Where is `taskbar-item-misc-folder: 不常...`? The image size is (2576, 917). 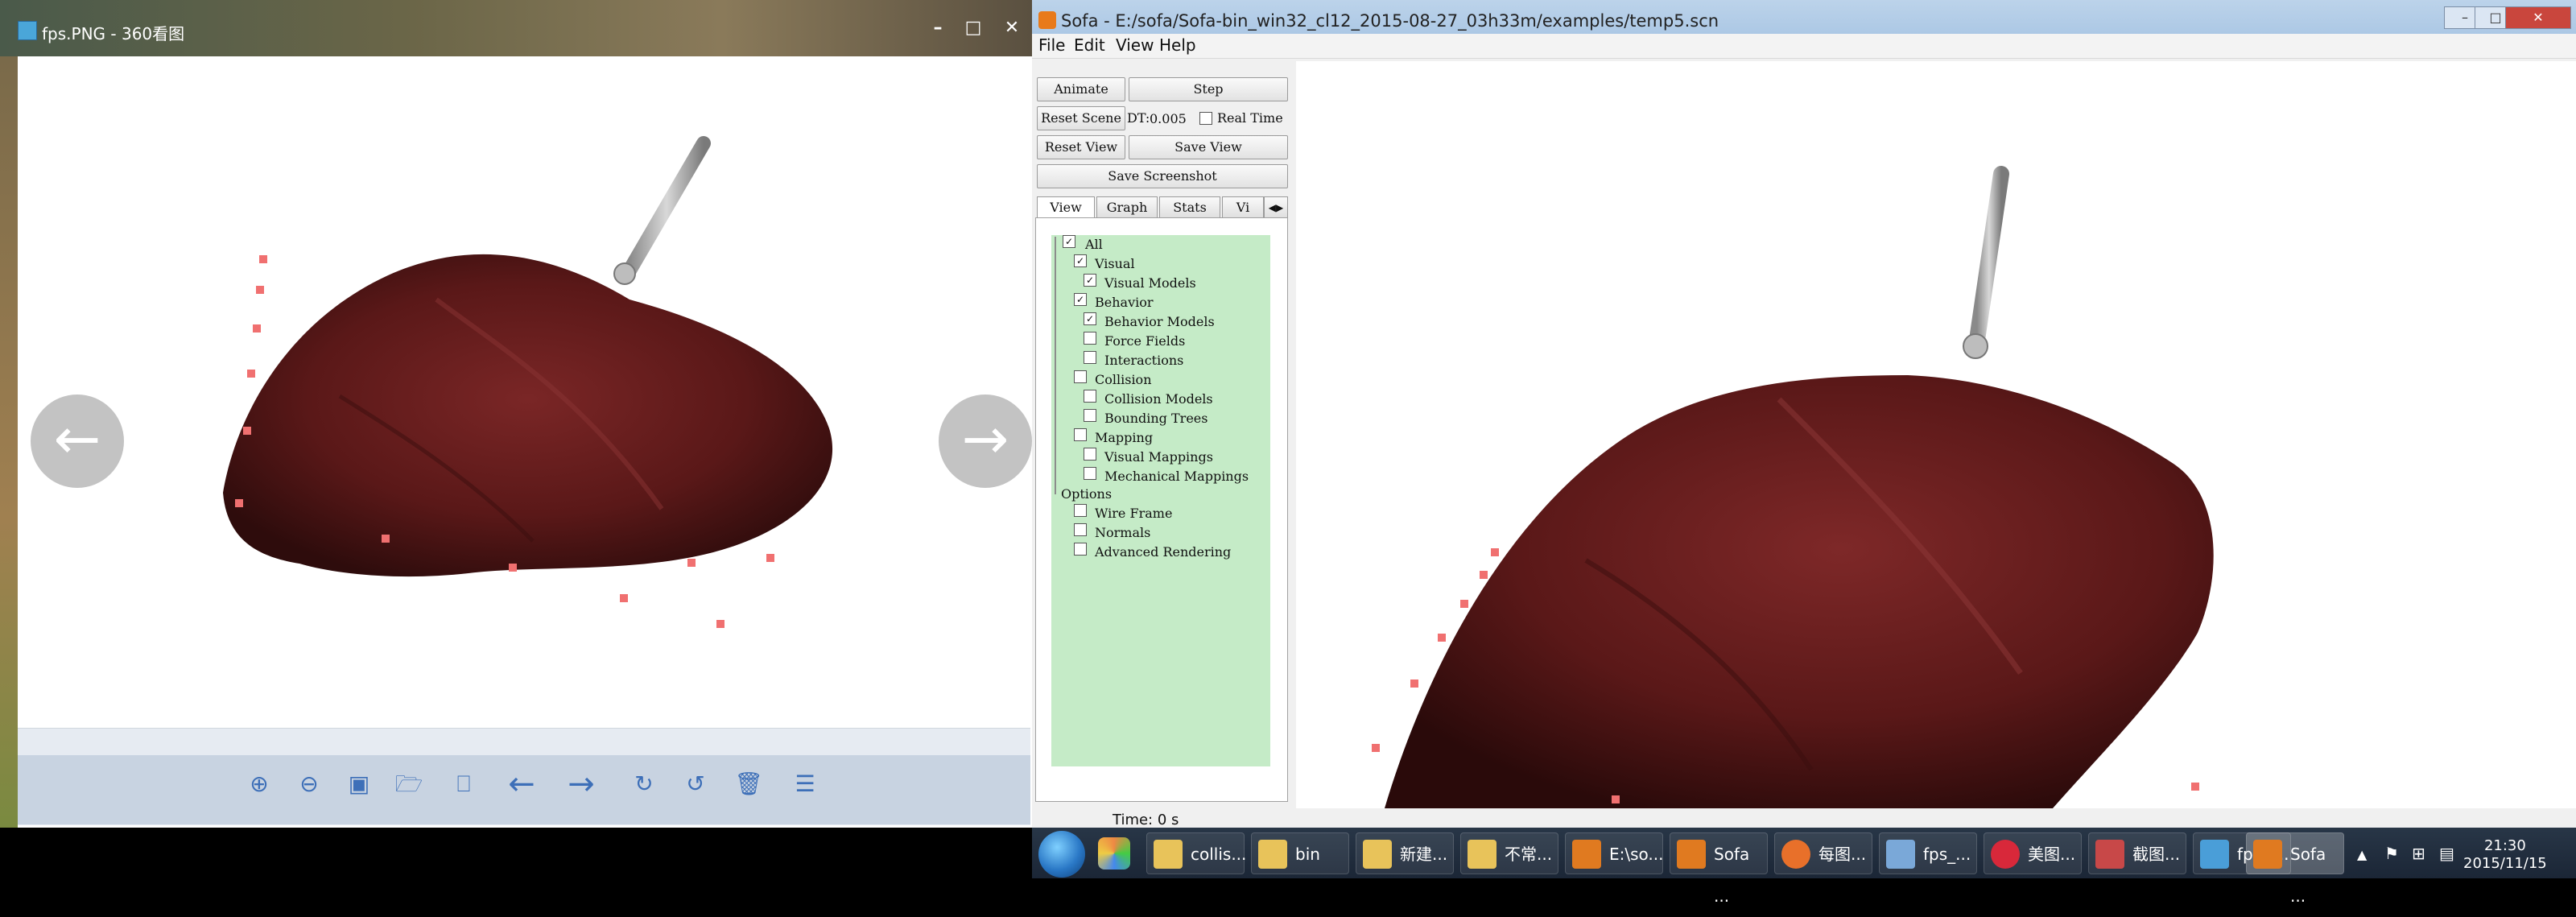
taskbar-item-misc-folder: 不常... is located at coordinates (1509, 853).